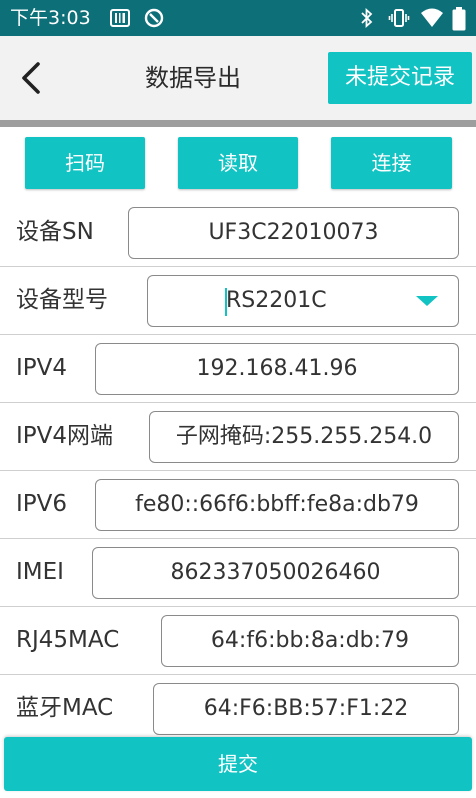 This screenshot has width=476, height=798. I want to click on ipv6-field: fe80::66f6:bbff:fe8a:db79, so click(277, 505).